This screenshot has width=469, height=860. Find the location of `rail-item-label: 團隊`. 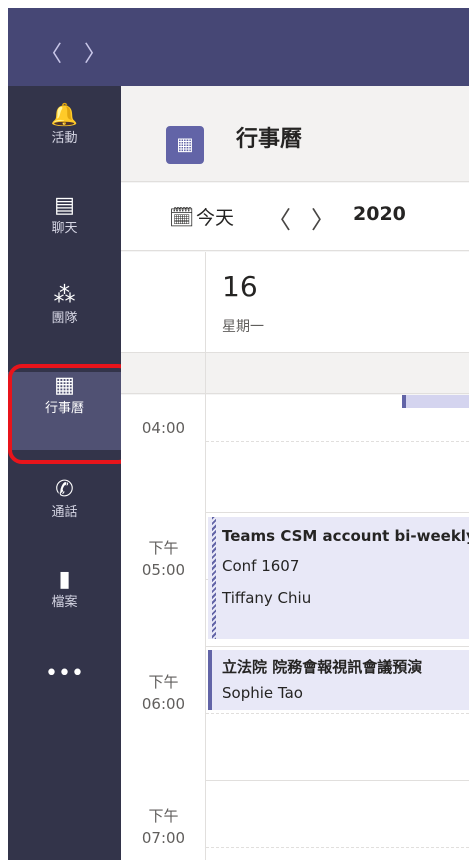

rail-item-label: 團隊 is located at coordinates (64, 318).